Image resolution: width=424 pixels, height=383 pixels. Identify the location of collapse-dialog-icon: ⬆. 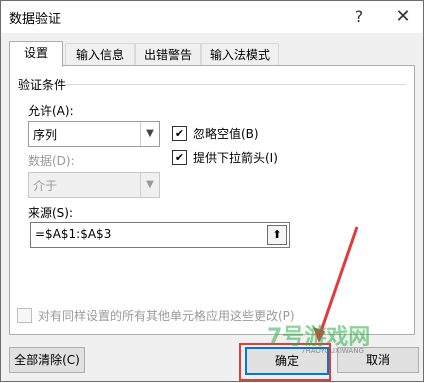
(277, 235).